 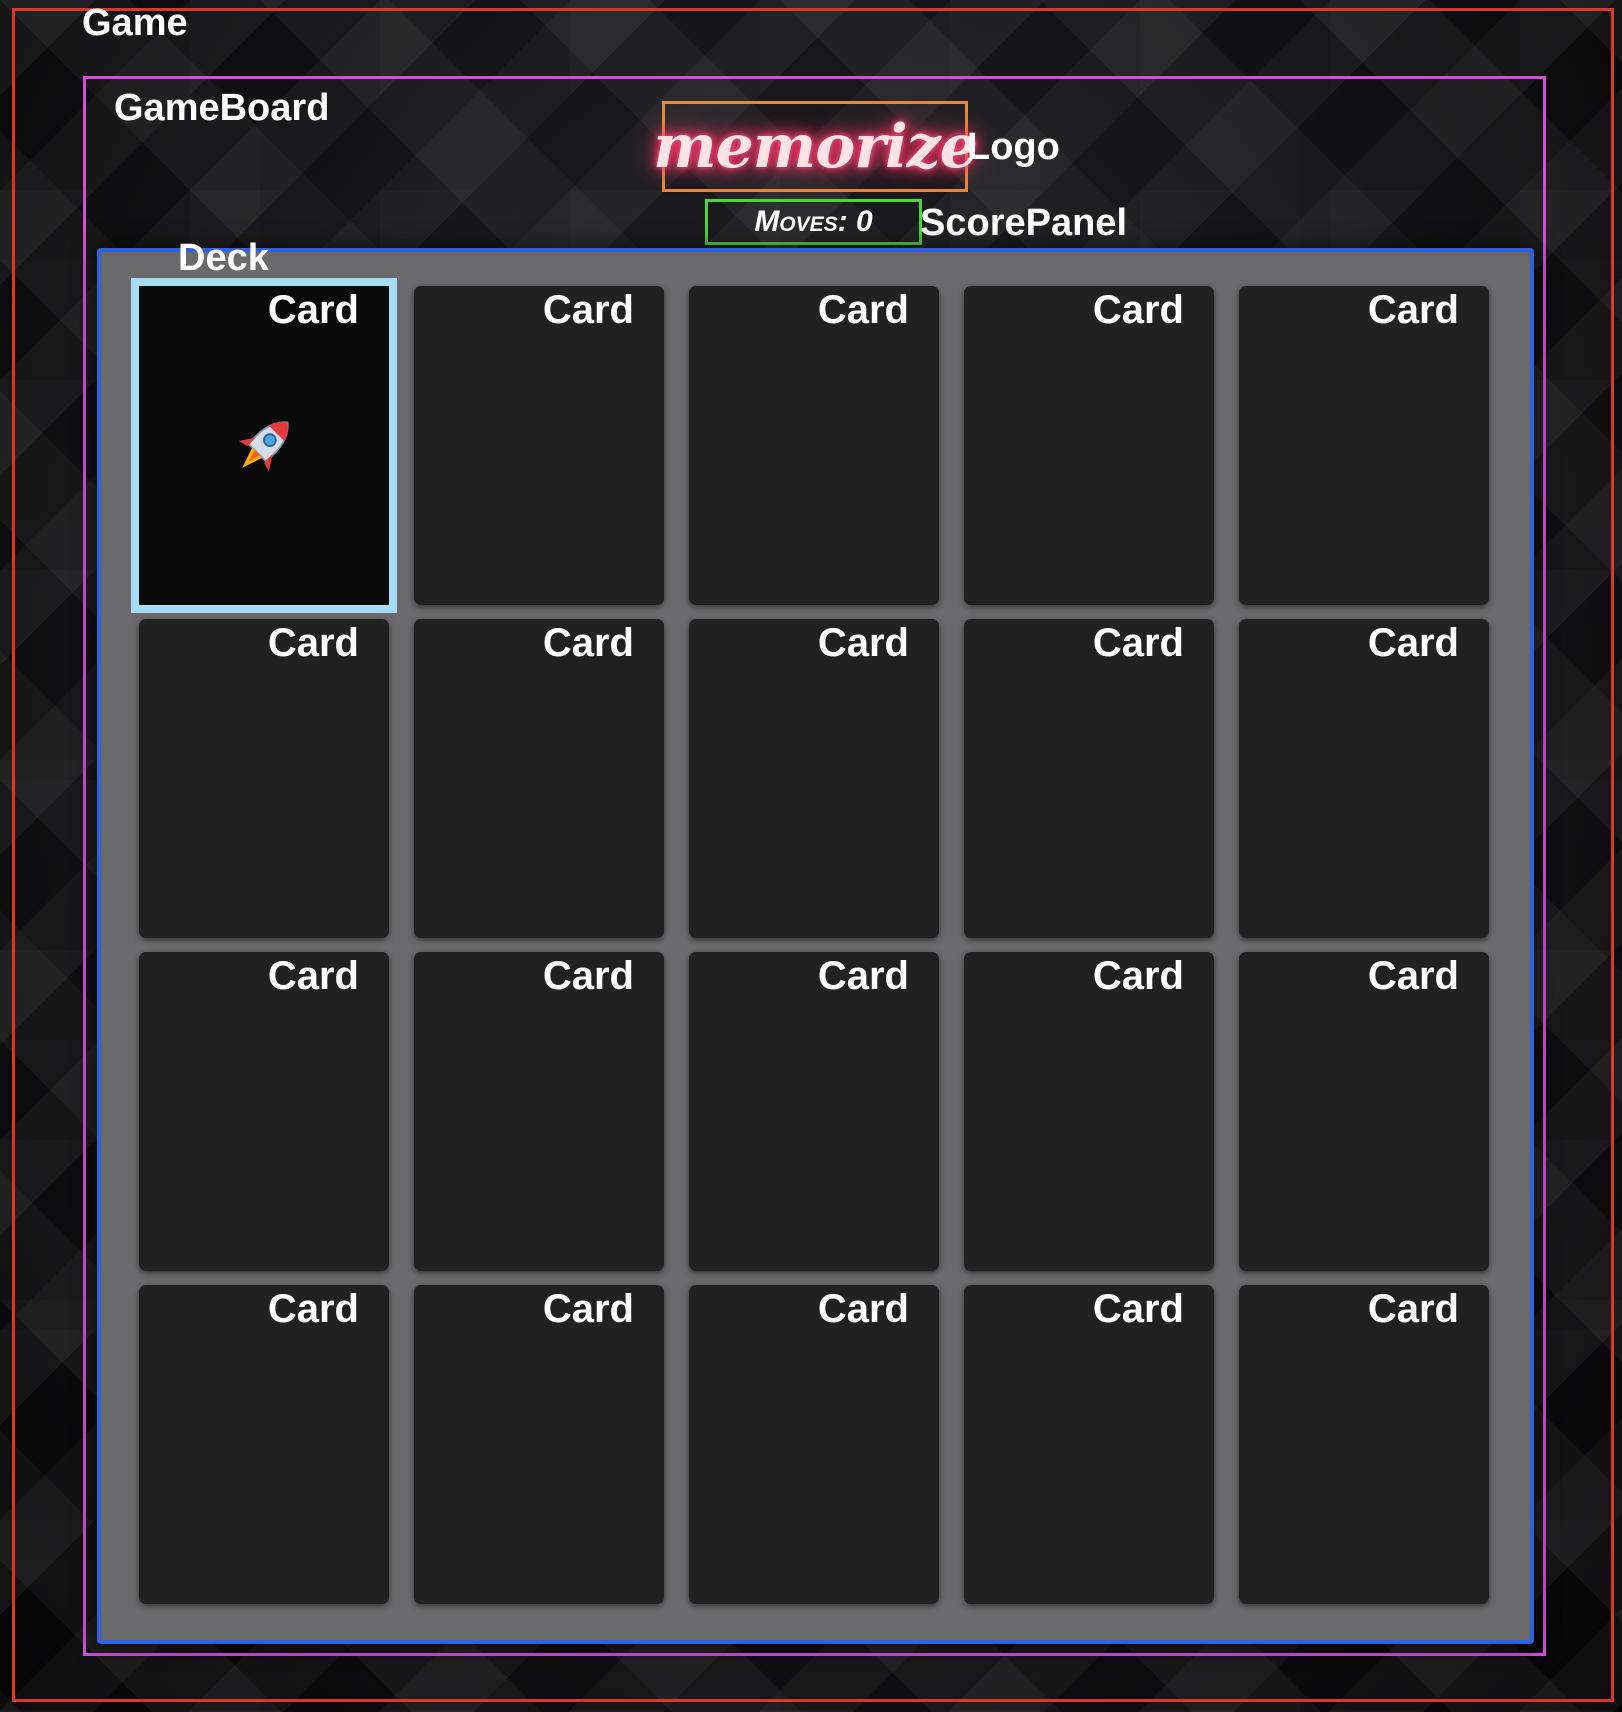 What do you see at coordinates (814, 1111) in the screenshot?
I see `card-13: Card` at bounding box center [814, 1111].